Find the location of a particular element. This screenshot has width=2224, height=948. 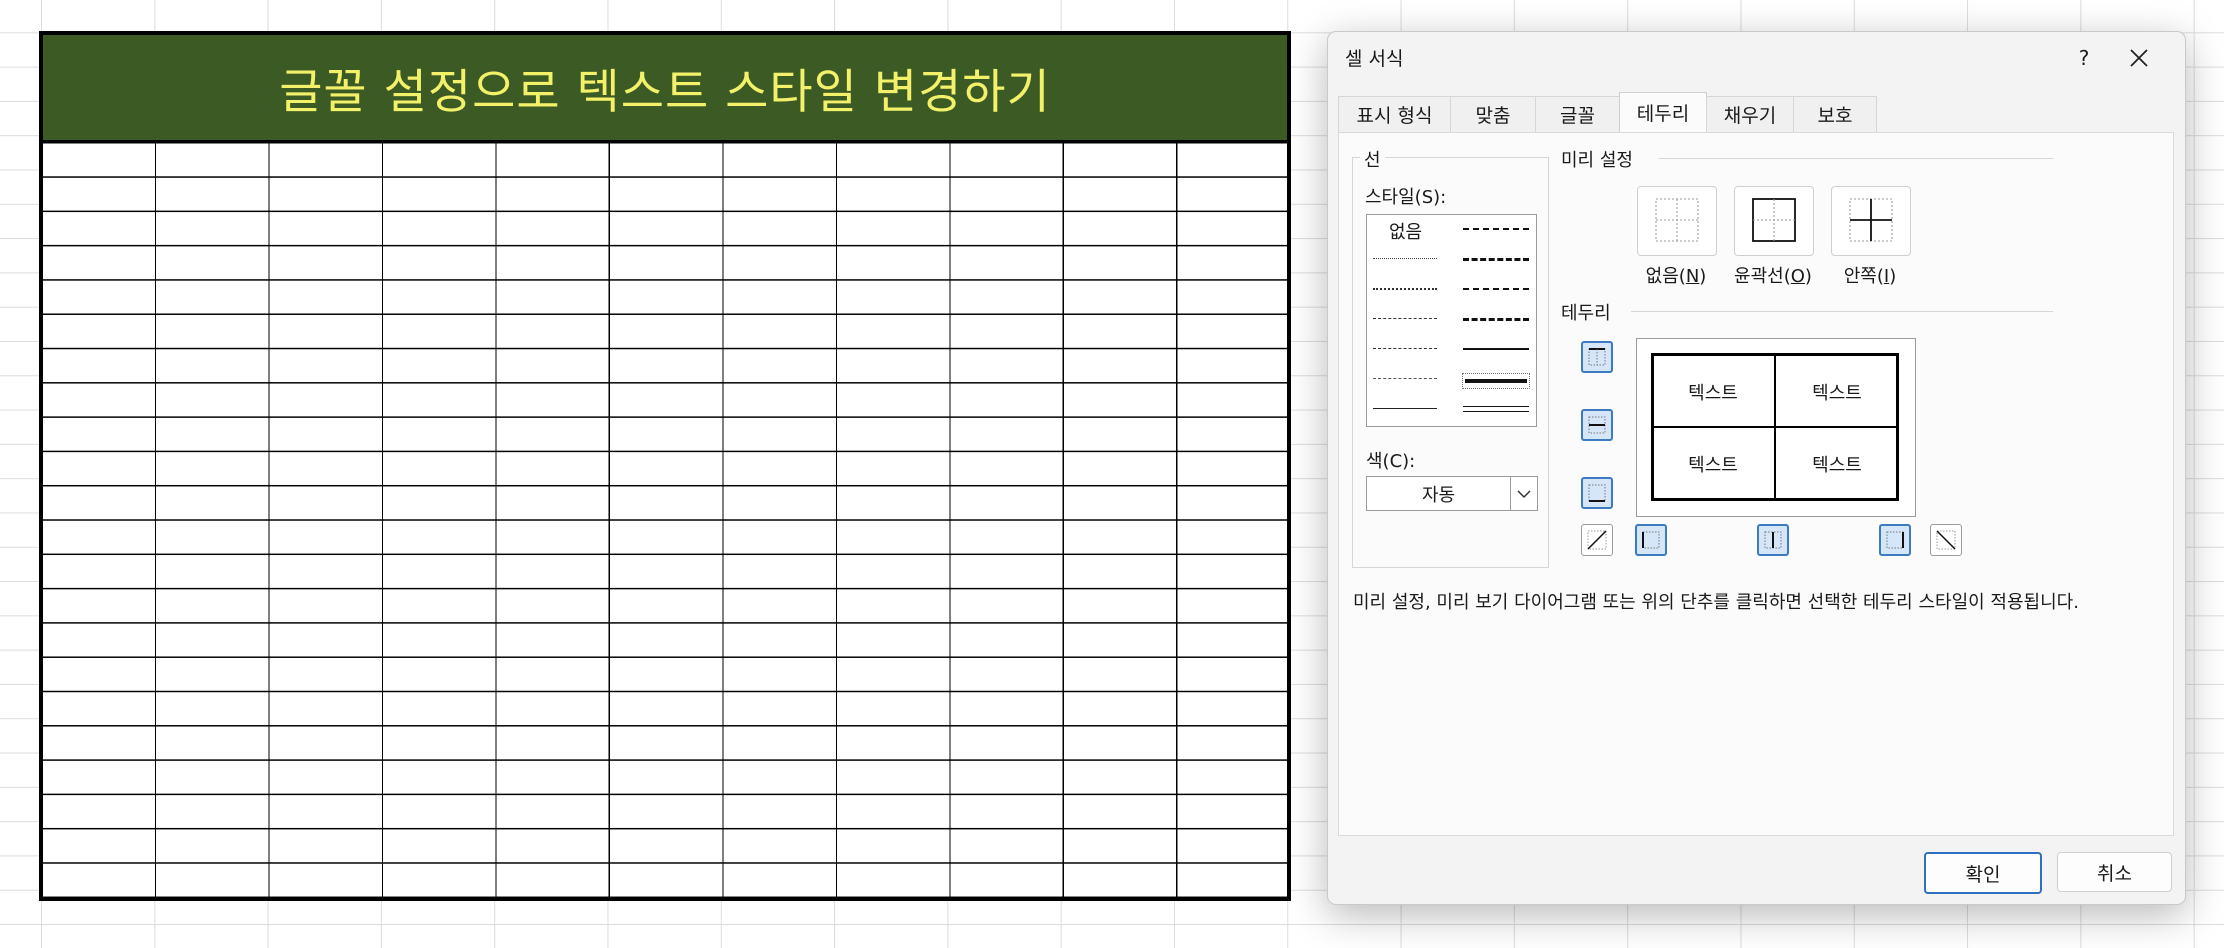

preset-none-button is located at coordinates (1677, 221).